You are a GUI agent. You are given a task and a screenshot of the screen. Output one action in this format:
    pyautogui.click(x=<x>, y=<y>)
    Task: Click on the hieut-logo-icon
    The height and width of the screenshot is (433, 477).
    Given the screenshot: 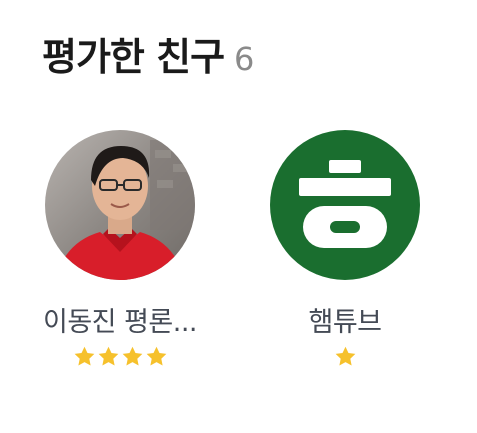 What is the action you would take?
    pyautogui.click(x=345, y=205)
    